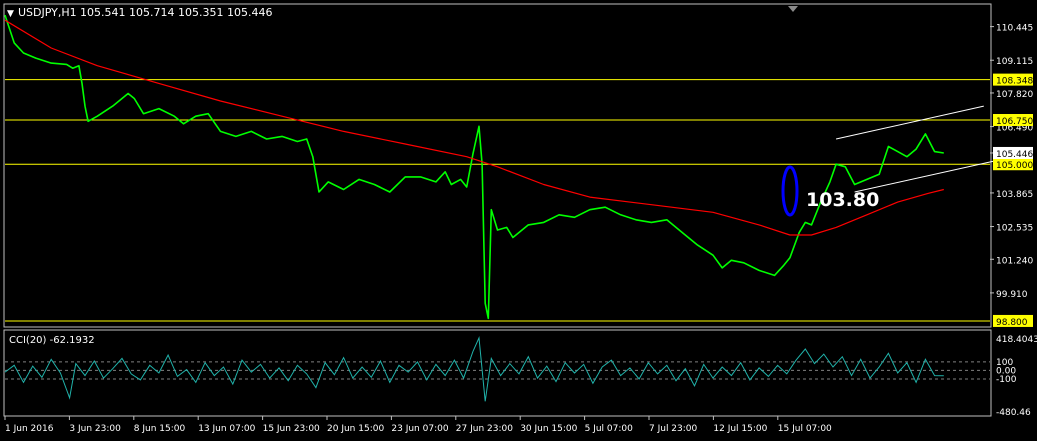 This screenshot has height=441, width=1037. What do you see at coordinates (10, 14) in the screenshot?
I see `dropdown-arrow-icon: ▼` at bounding box center [10, 14].